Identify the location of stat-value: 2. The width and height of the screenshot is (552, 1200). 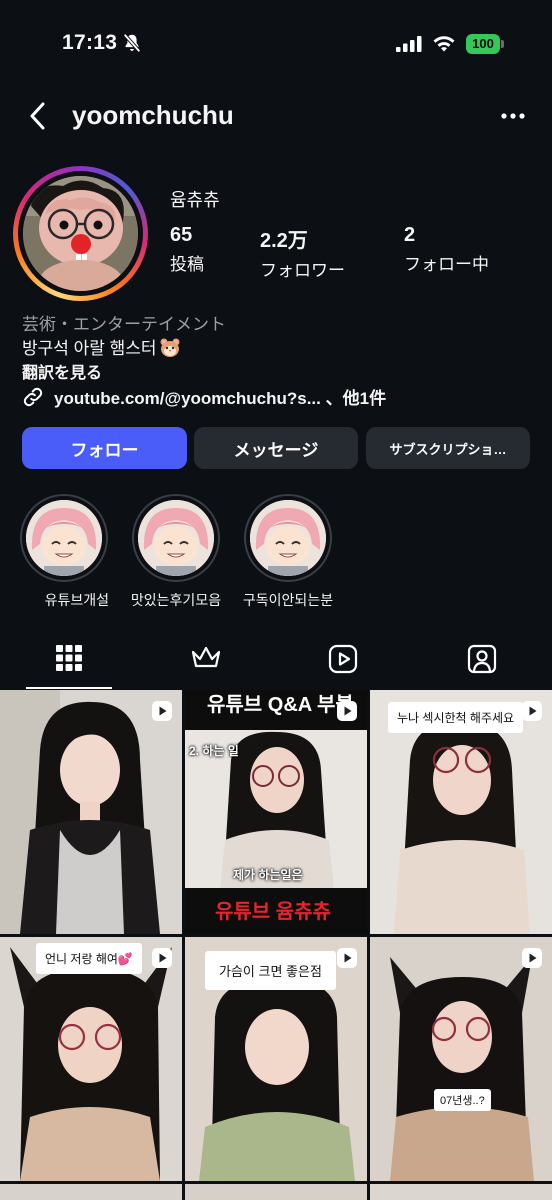
(410, 235).